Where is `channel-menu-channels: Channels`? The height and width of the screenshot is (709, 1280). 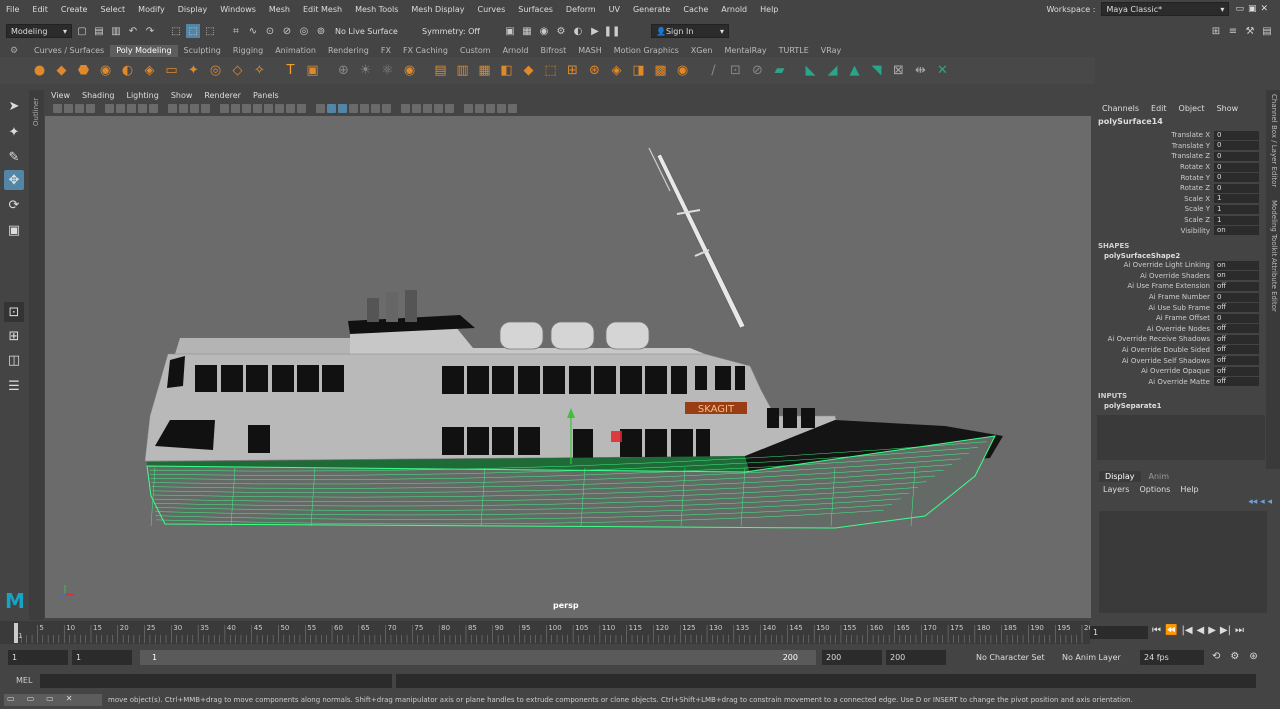
channel-menu-channels: Channels is located at coordinates (1120, 109).